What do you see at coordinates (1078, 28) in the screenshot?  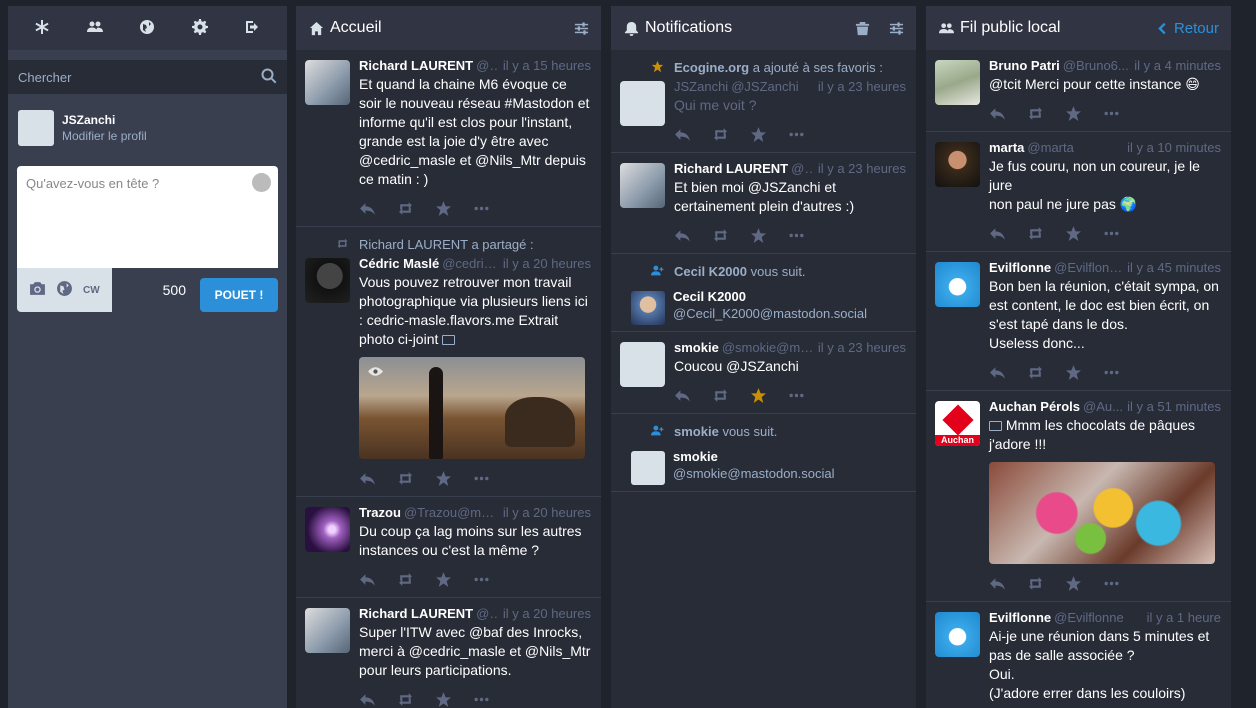 I see `public-header: Fil public local Retour` at bounding box center [1078, 28].